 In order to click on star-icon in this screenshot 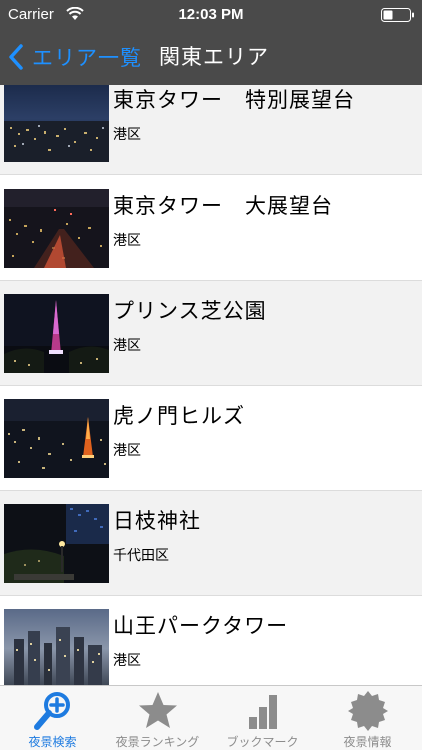, I will do `click(157, 710)`.